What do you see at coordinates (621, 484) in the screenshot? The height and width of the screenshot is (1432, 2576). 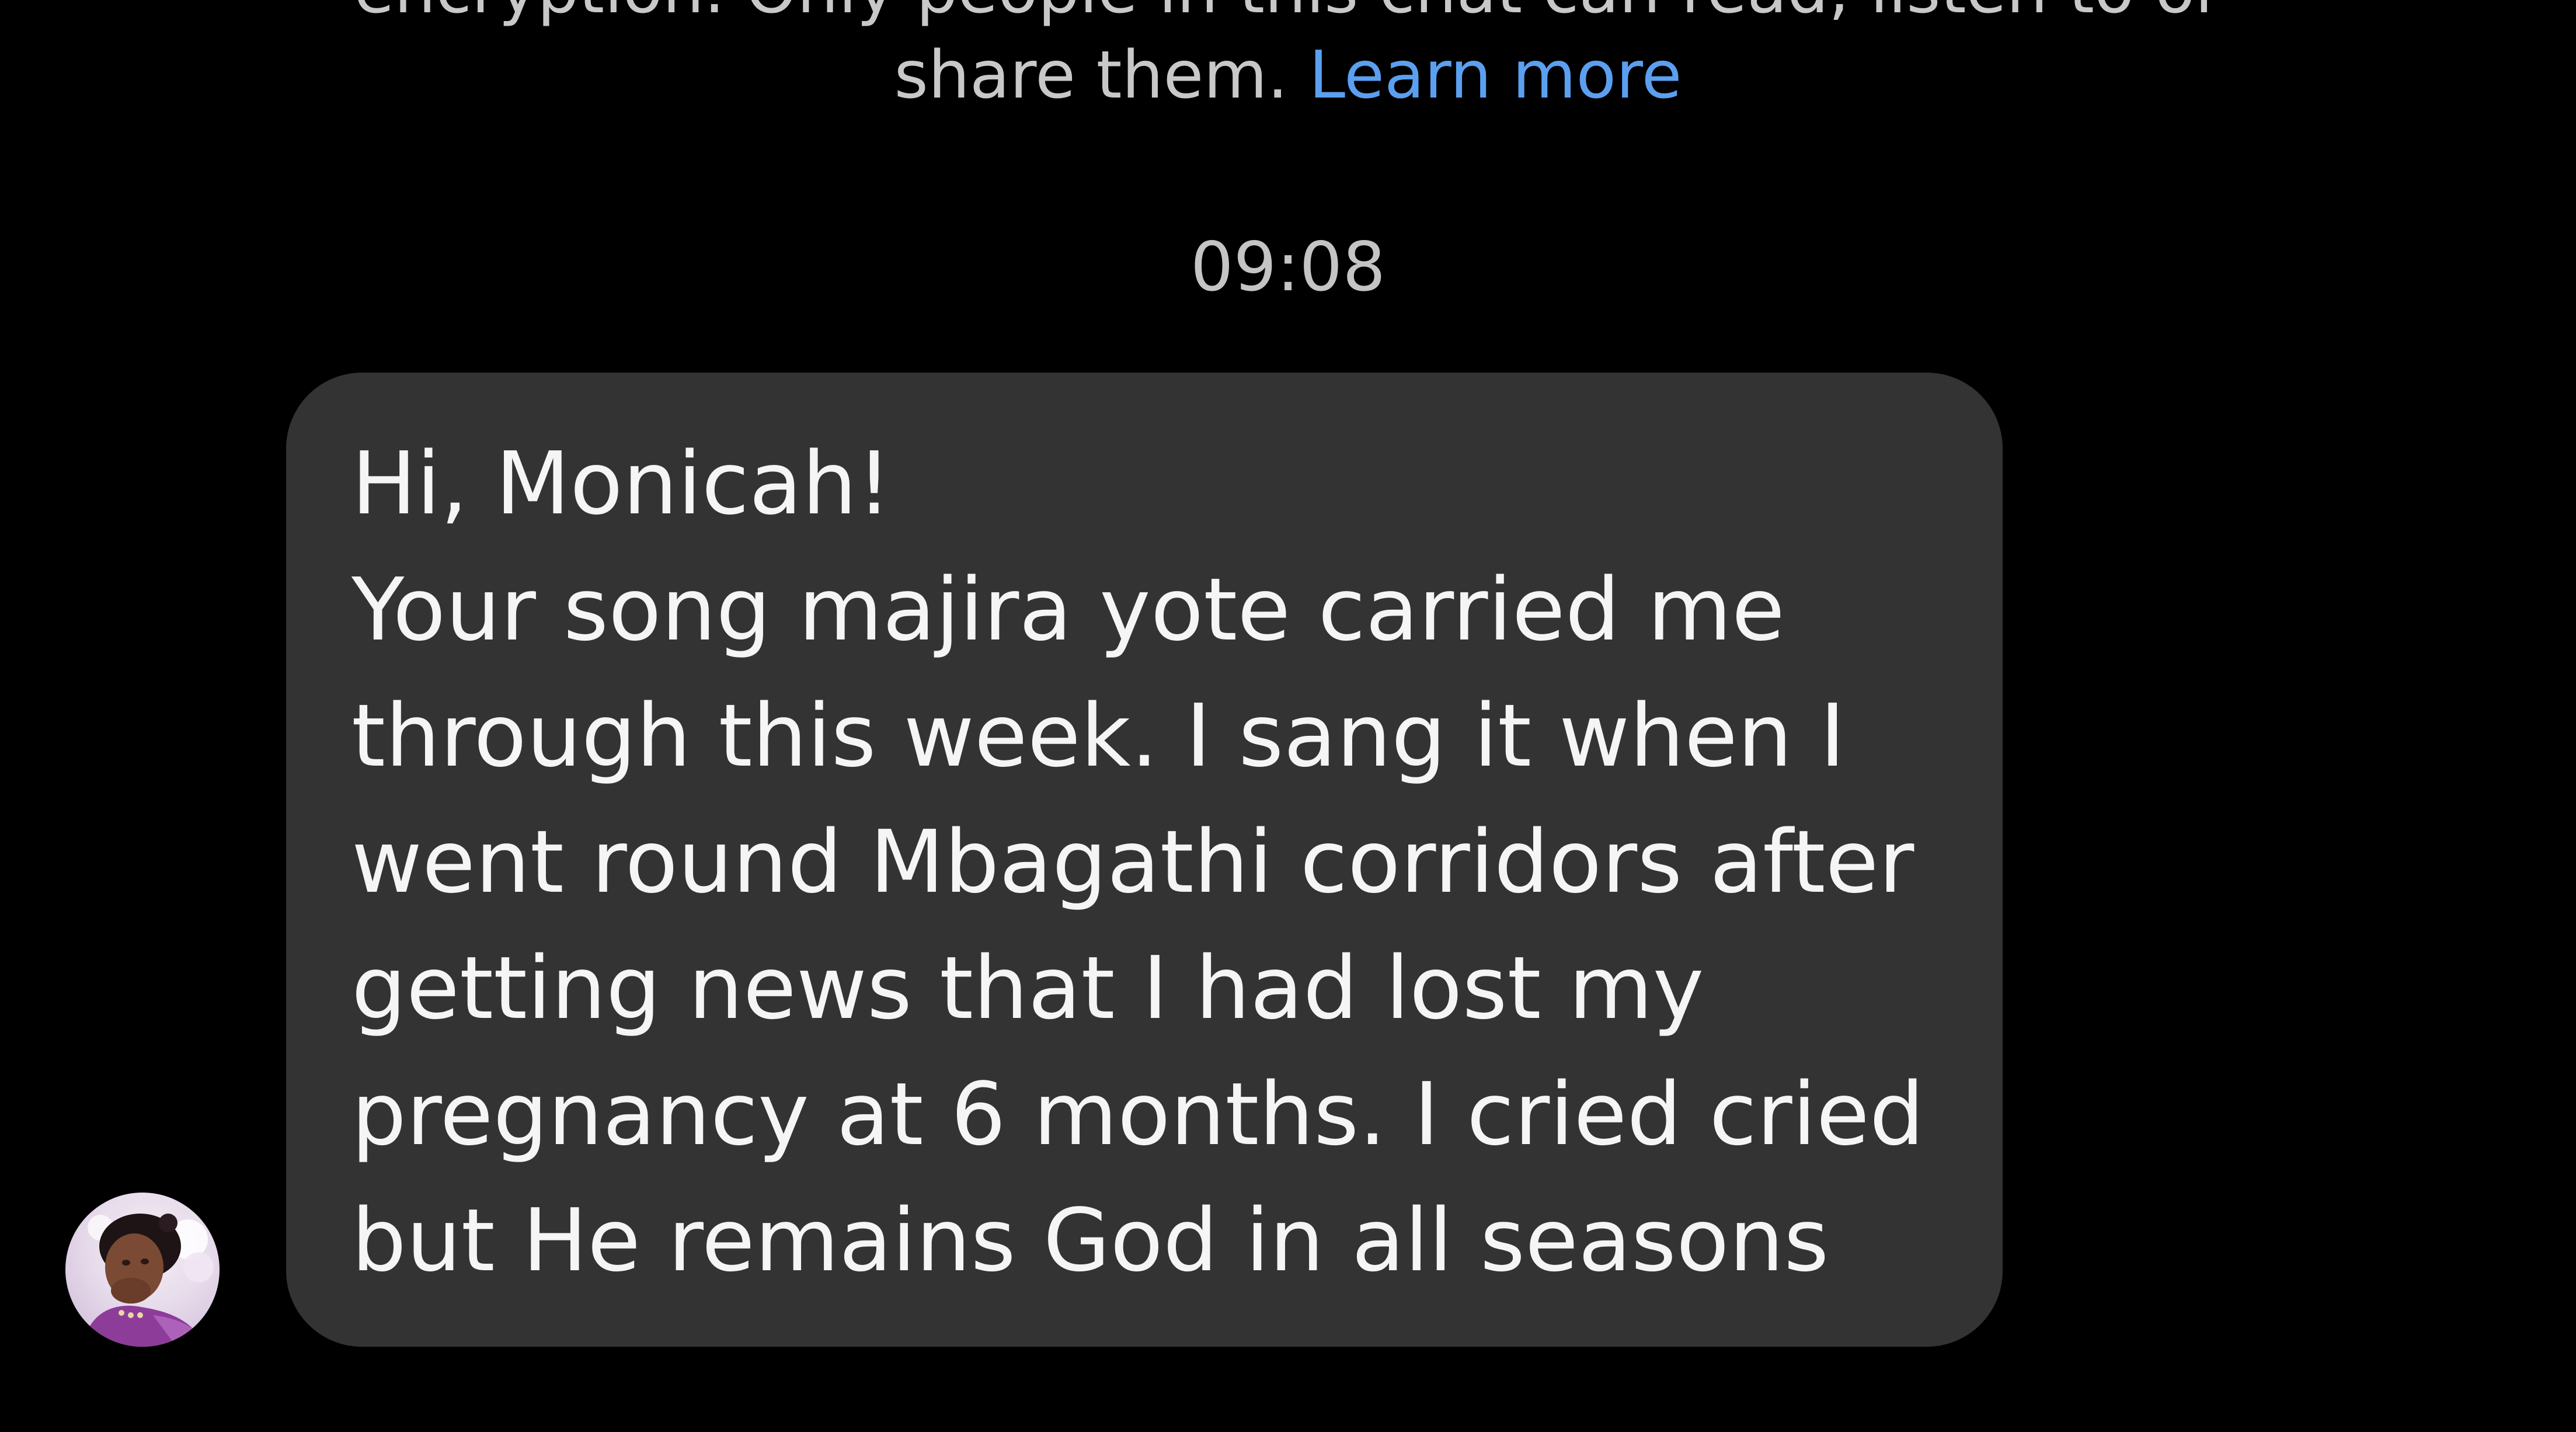 I see `message-line: Hi, Monicah!` at bounding box center [621, 484].